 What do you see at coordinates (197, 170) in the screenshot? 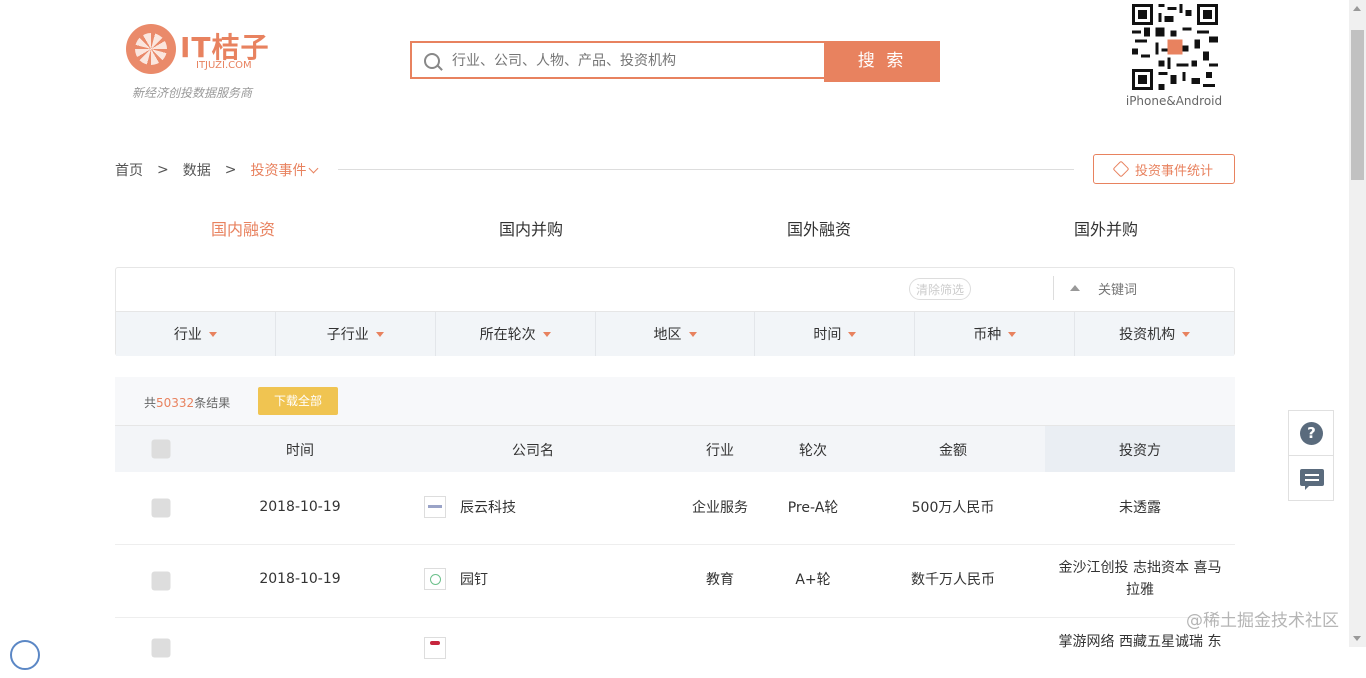
I see `breadcrumb-data: 数据` at bounding box center [197, 170].